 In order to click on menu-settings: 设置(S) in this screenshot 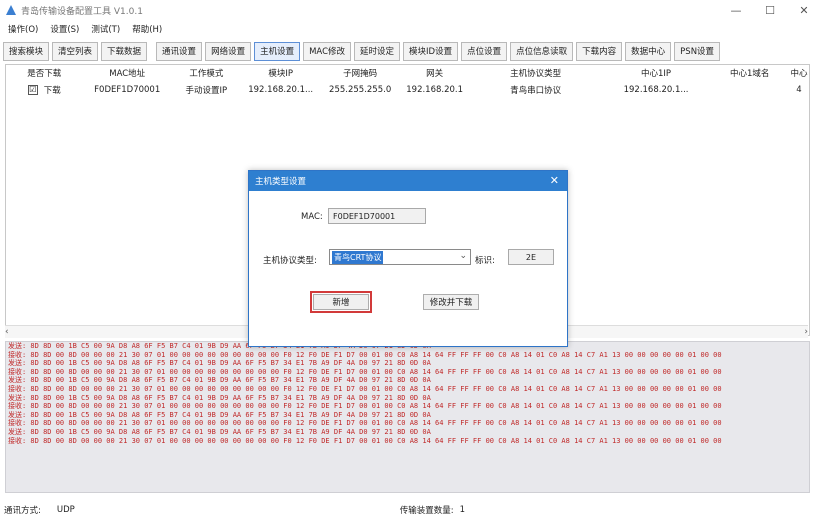, I will do `click(64, 29)`.